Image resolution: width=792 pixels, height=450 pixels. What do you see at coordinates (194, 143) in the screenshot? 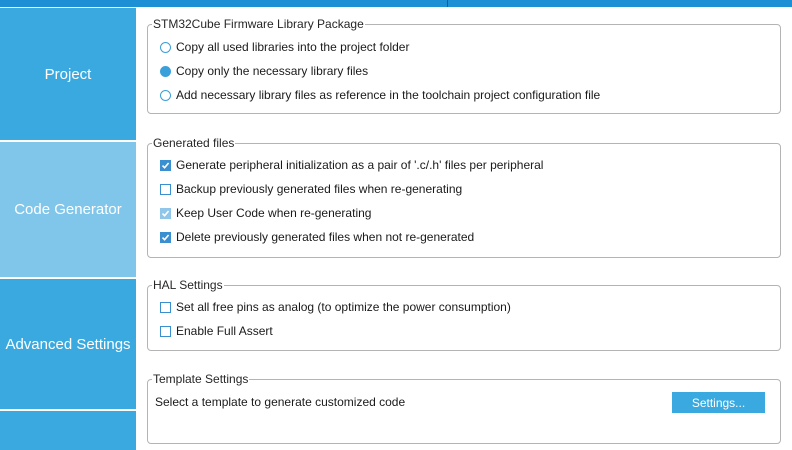
I see `generated-files-legend: Generated files` at bounding box center [194, 143].